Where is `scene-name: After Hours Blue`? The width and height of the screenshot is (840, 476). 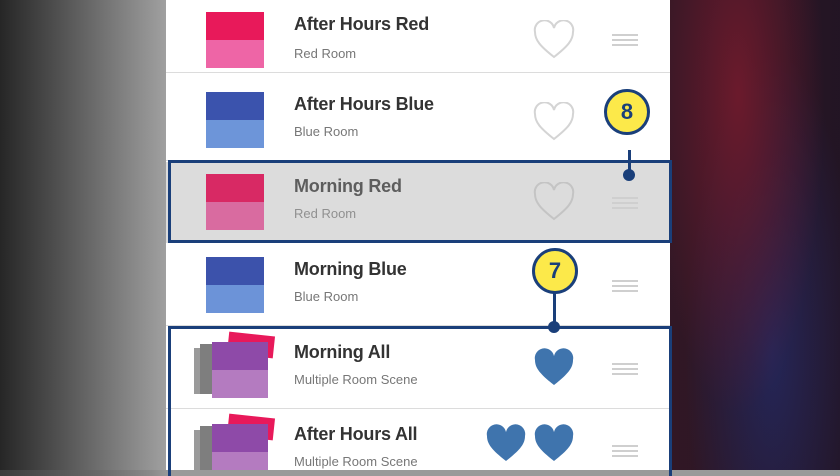
scene-name: After Hours Blue is located at coordinates (364, 104).